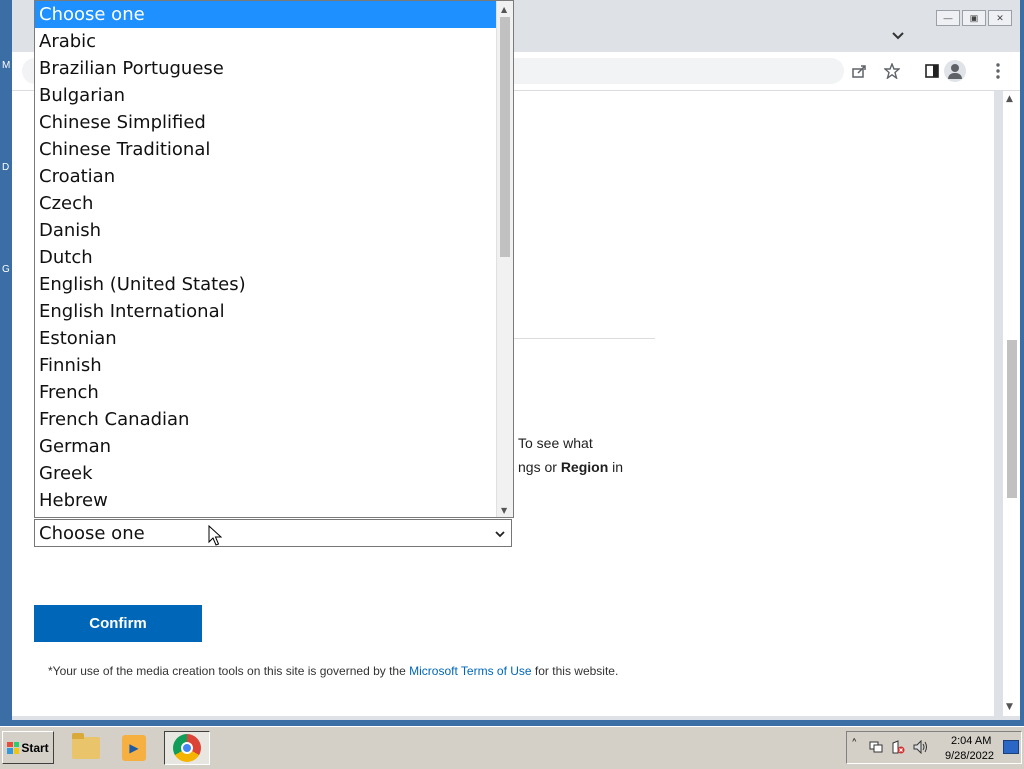  What do you see at coordinates (948, 18) in the screenshot?
I see `minimize-button: —` at bounding box center [948, 18].